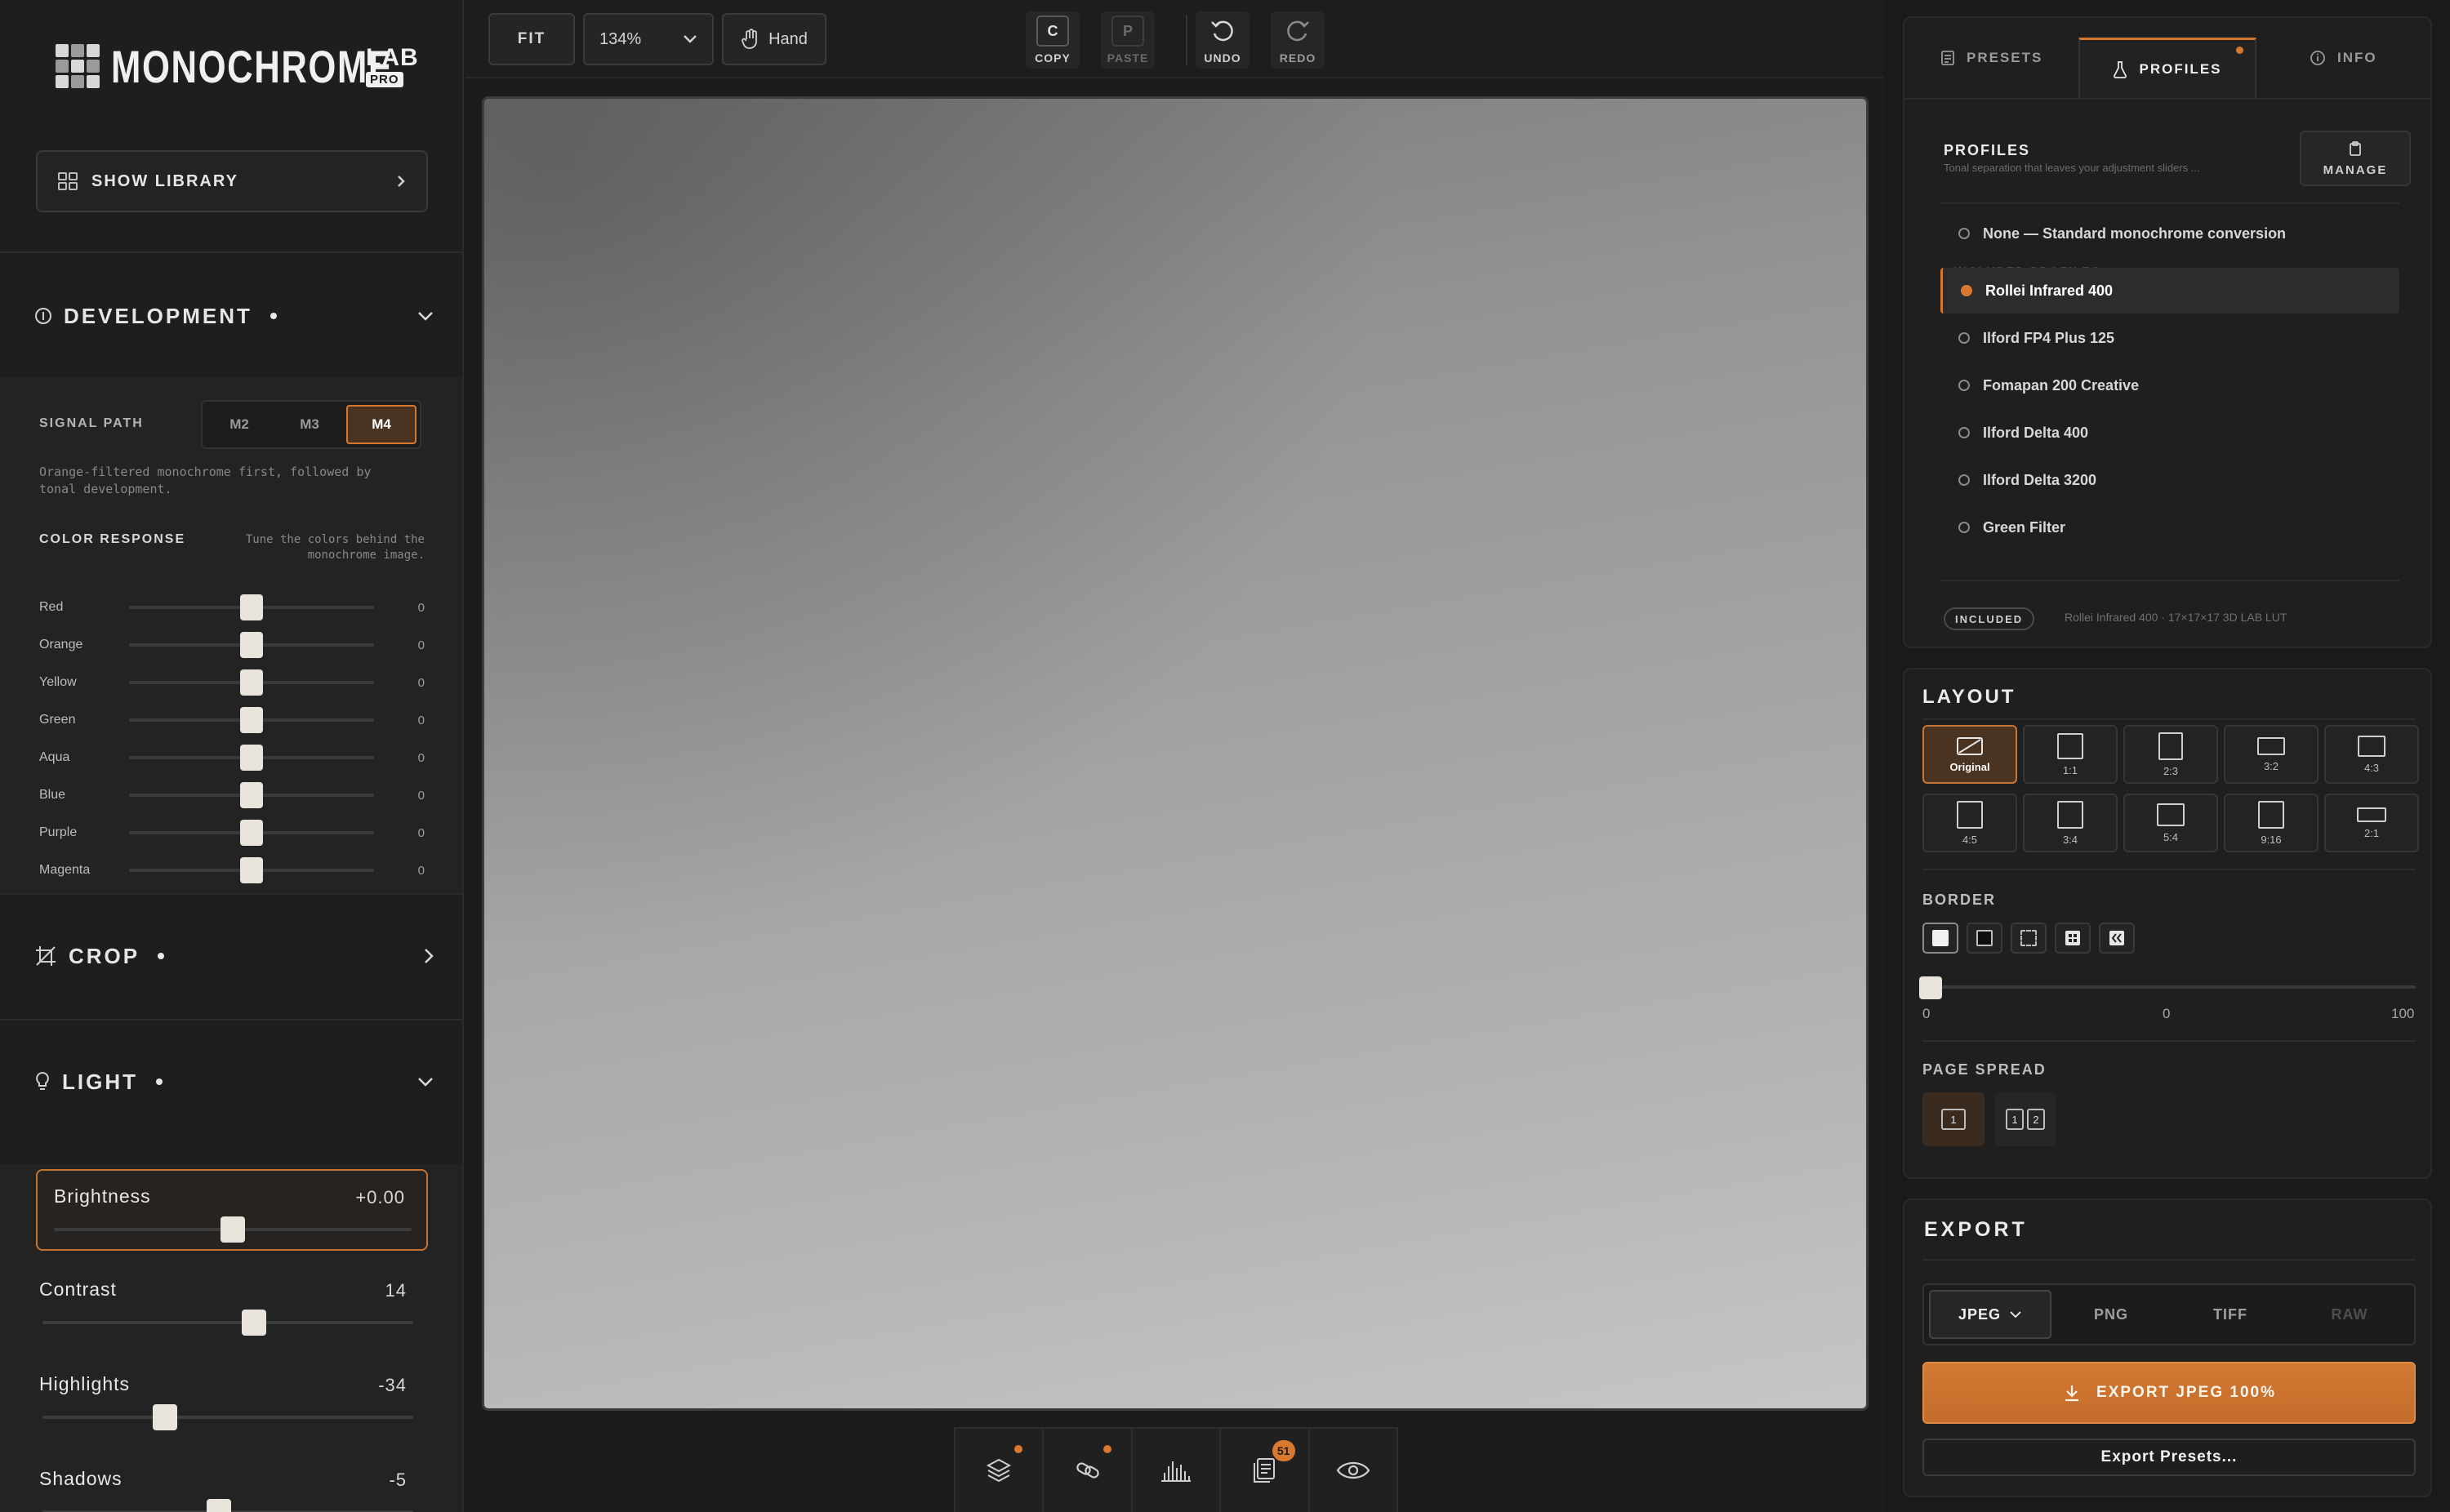 The height and width of the screenshot is (1512, 2450). What do you see at coordinates (2070, 754) in the screenshot?
I see `ratio-1-1: 1:1` at bounding box center [2070, 754].